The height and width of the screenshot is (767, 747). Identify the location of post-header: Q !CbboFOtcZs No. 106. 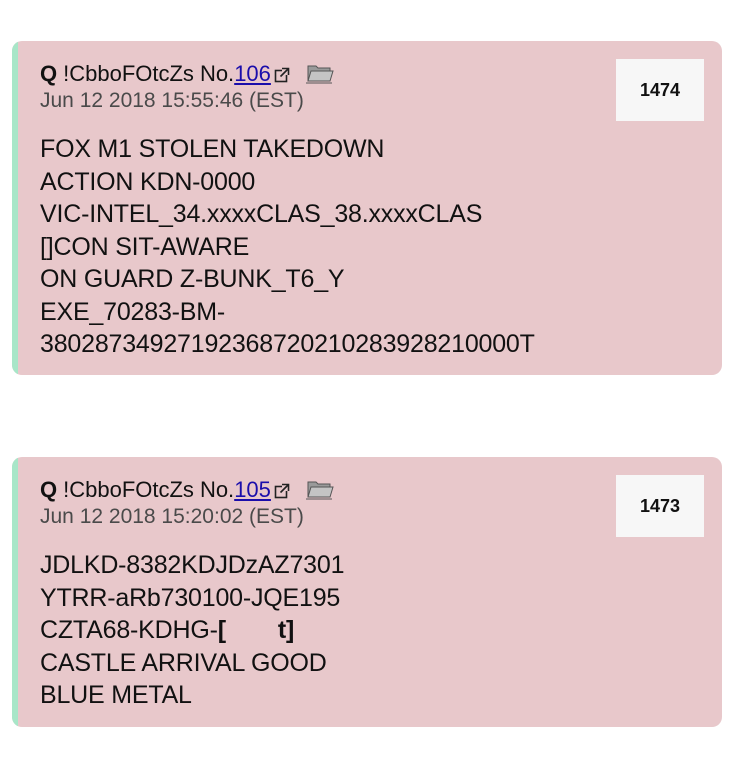
(187, 74).